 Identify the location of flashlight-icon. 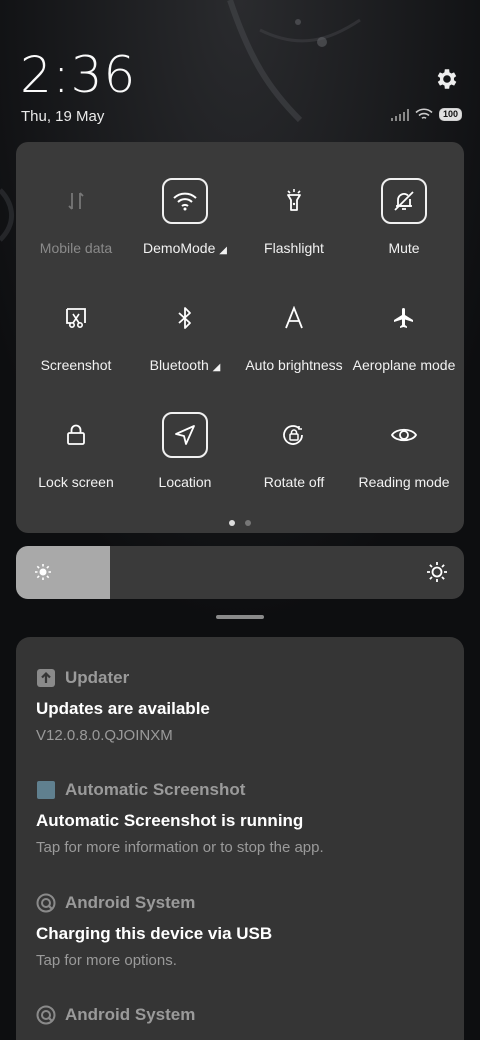
(294, 201).